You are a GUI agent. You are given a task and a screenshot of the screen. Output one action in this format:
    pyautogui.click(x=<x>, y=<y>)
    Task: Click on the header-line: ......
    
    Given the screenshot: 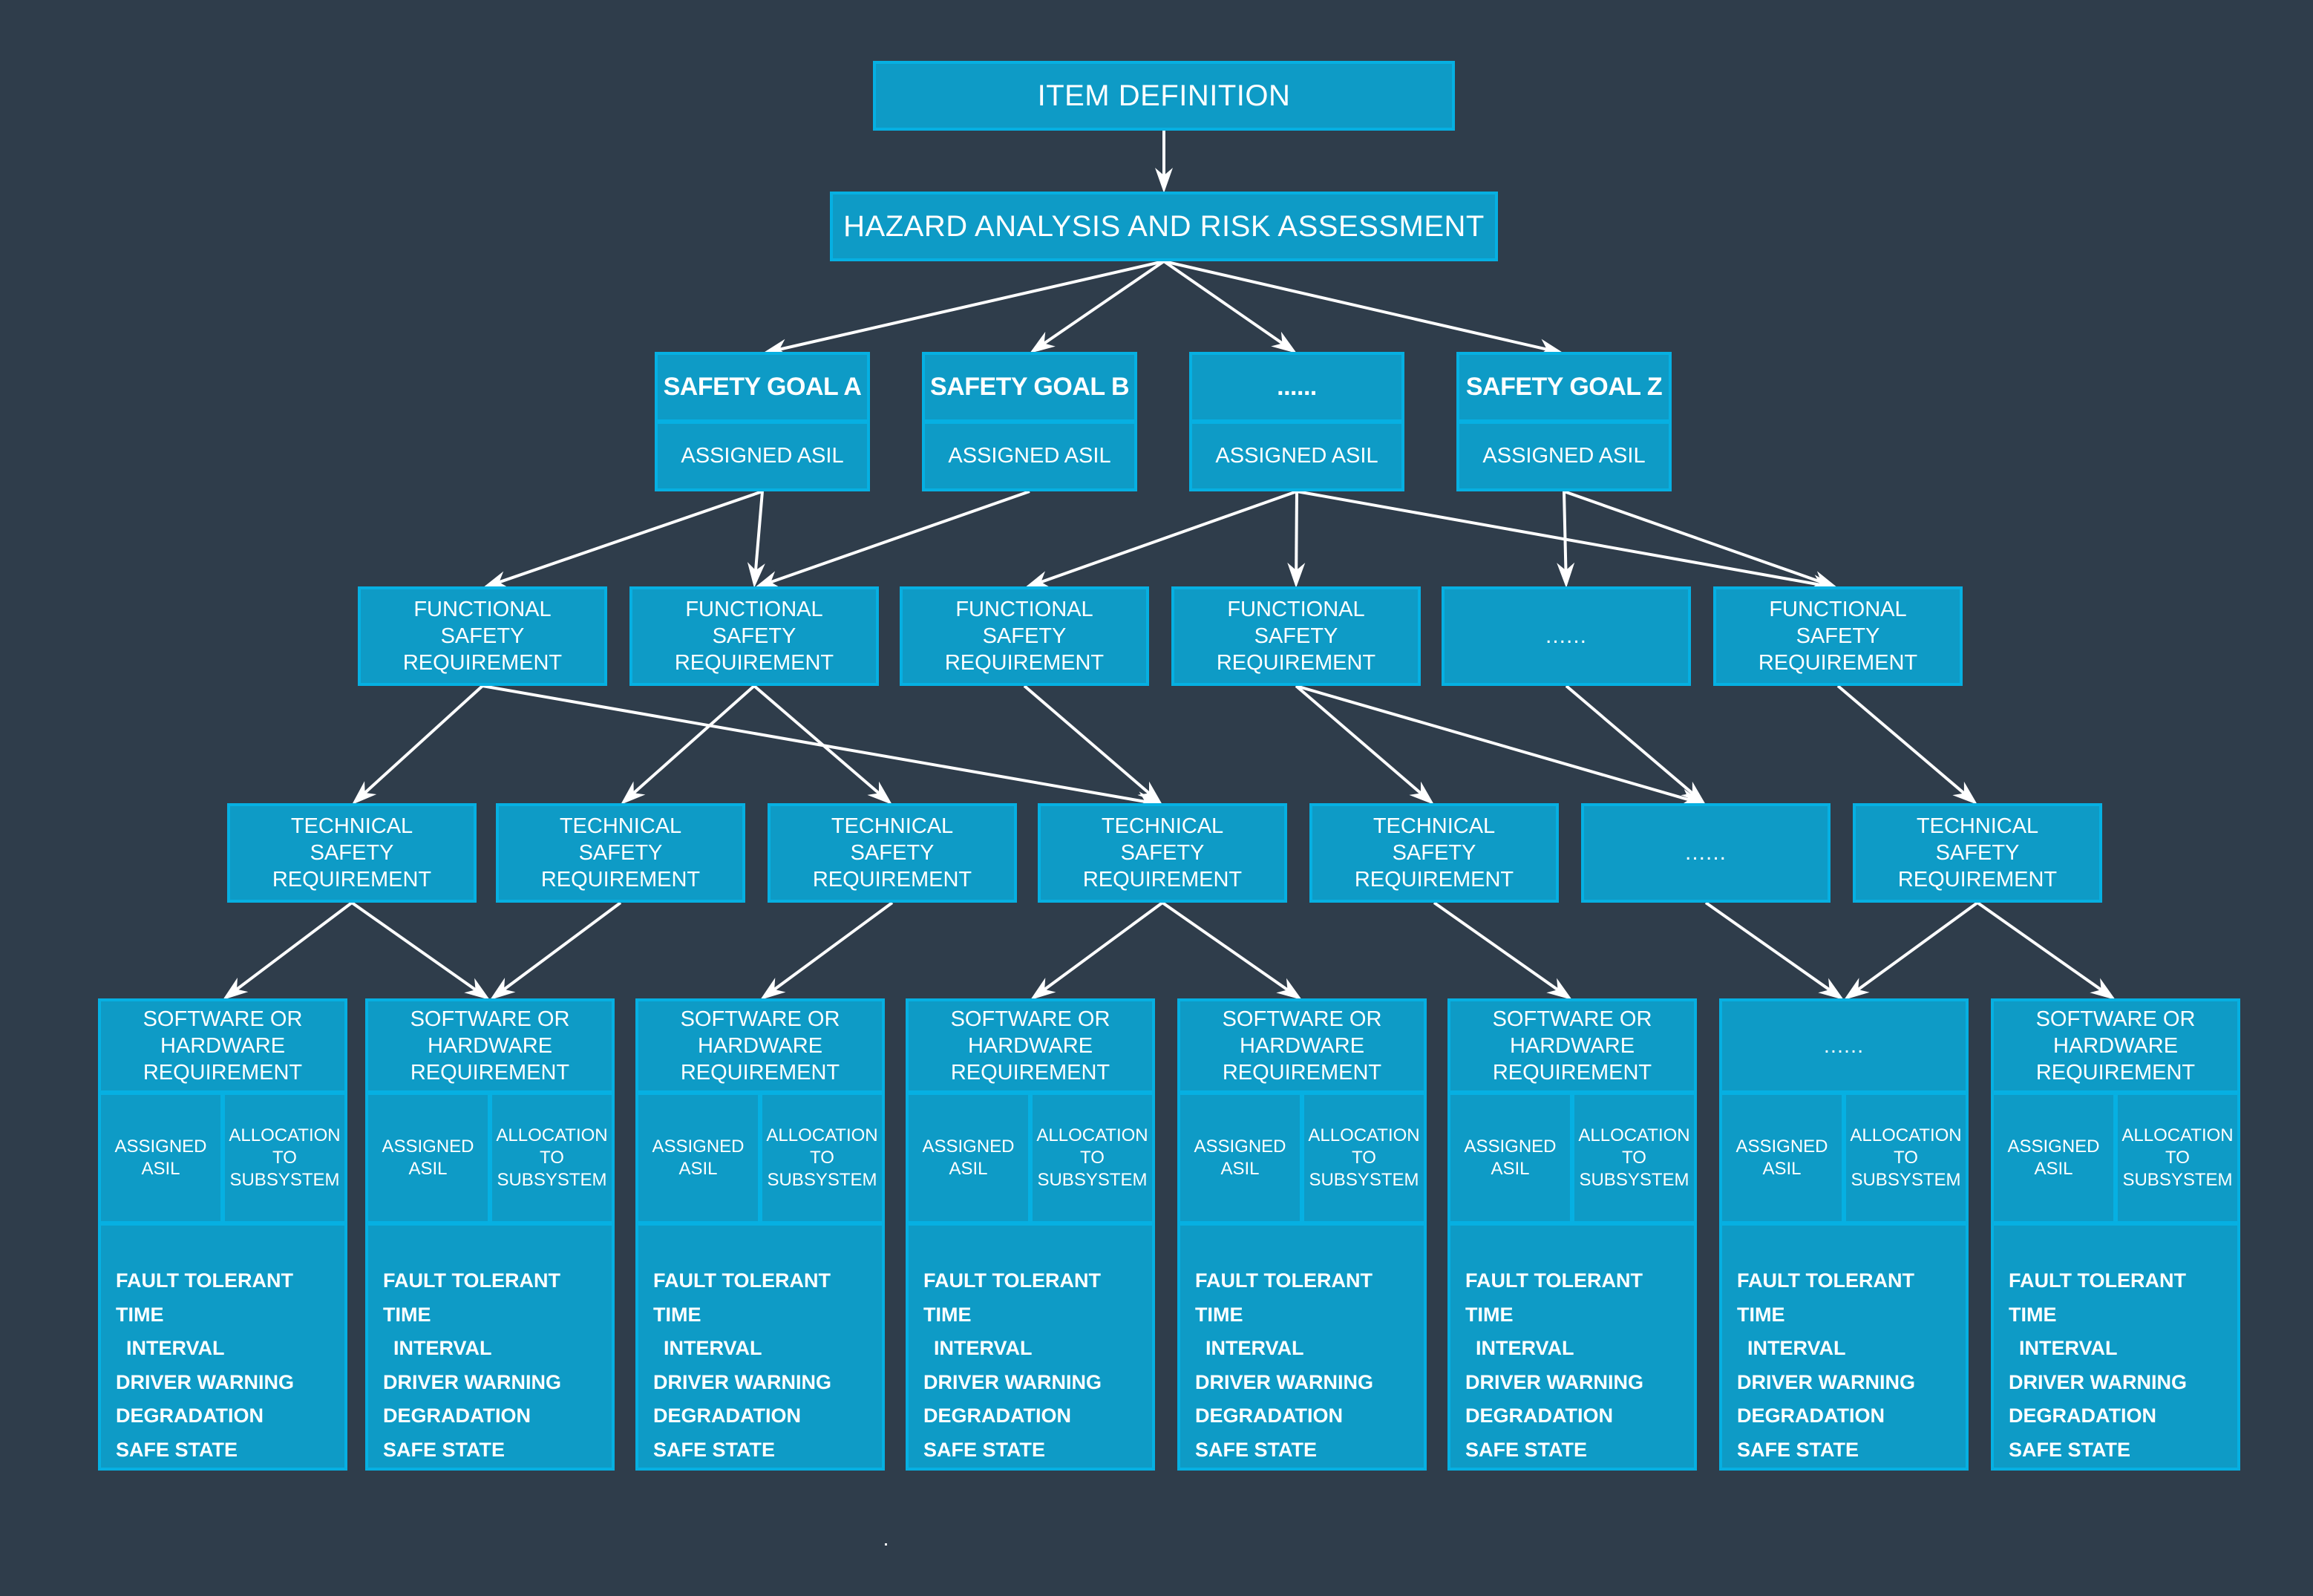 What is the action you would take?
    pyautogui.click(x=1844, y=1046)
    